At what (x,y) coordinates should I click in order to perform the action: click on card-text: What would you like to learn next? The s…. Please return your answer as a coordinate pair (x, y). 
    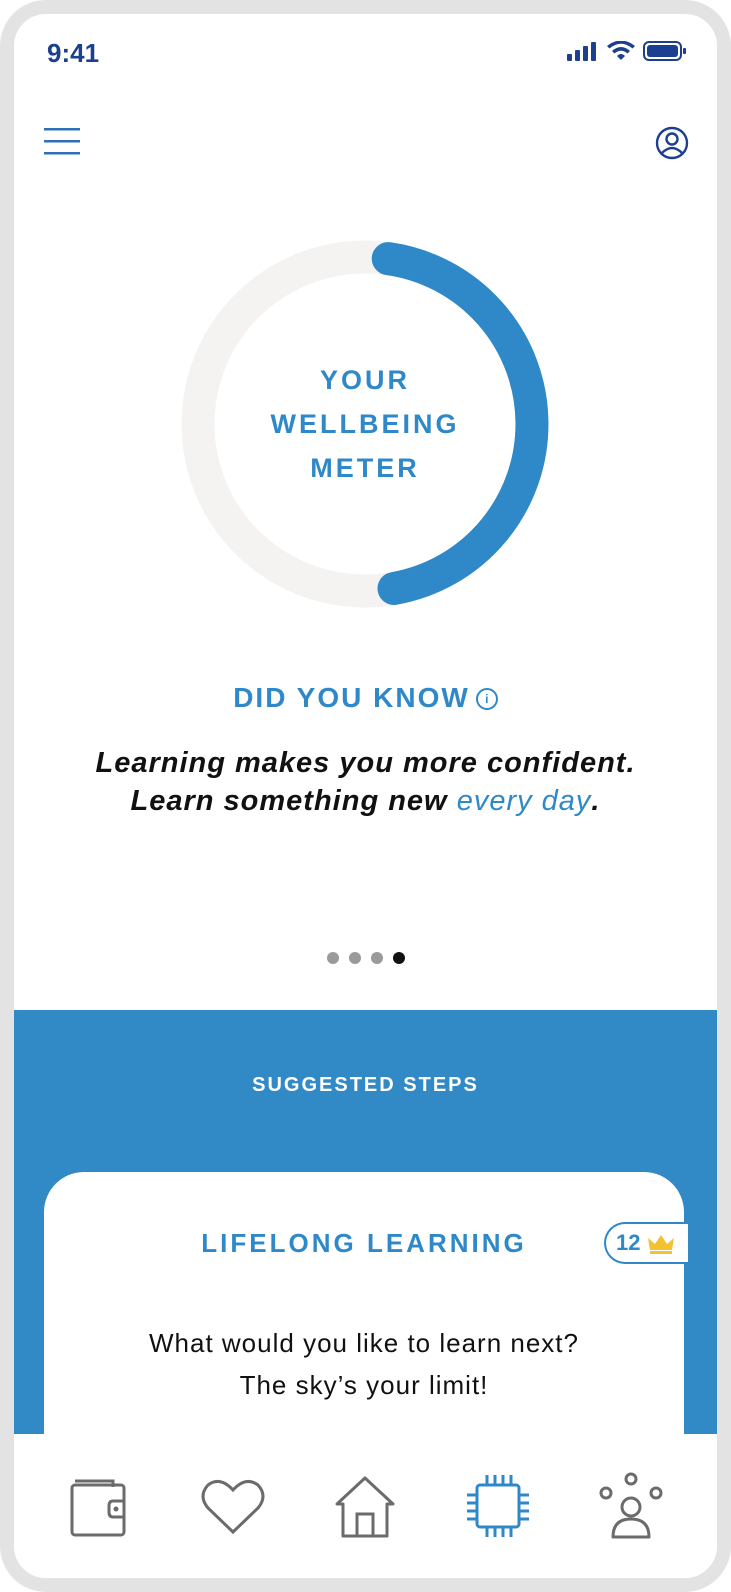
    Looking at the image, I should click on (364, 1364).